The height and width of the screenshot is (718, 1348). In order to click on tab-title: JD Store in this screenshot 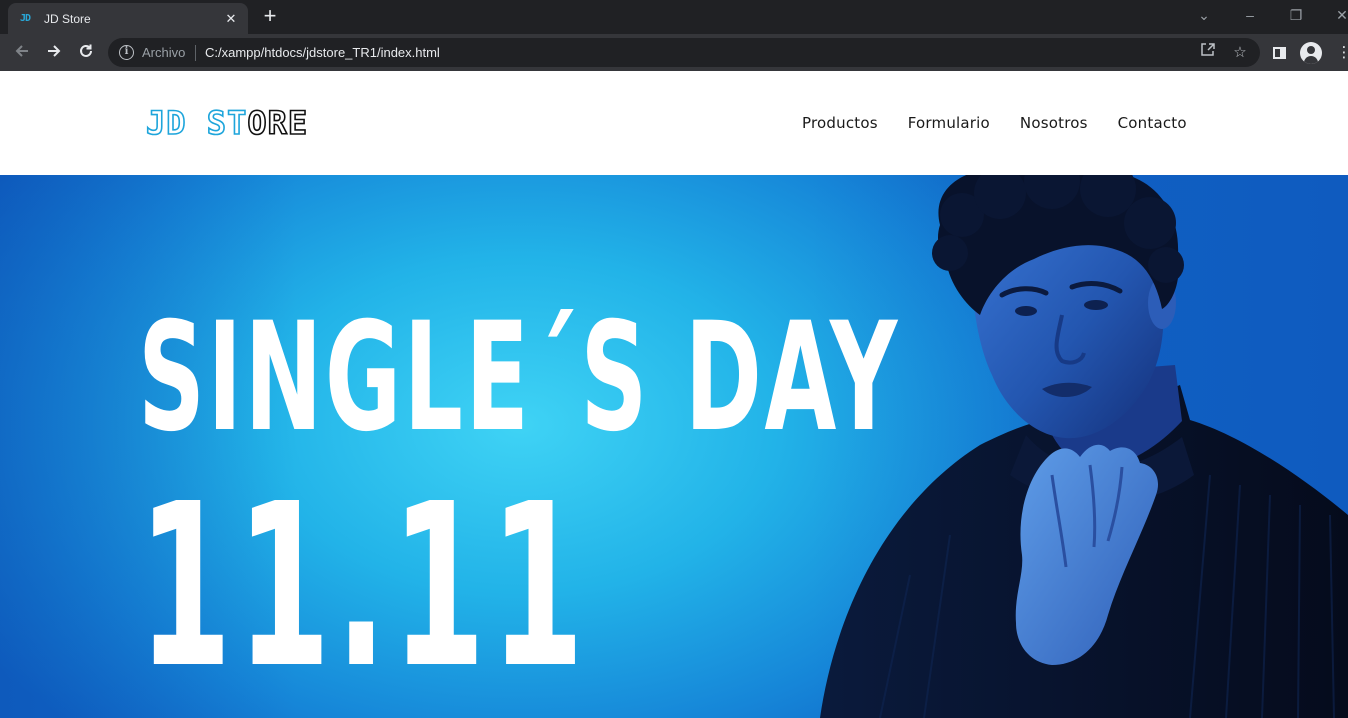, I will do `click(67, 19)`.